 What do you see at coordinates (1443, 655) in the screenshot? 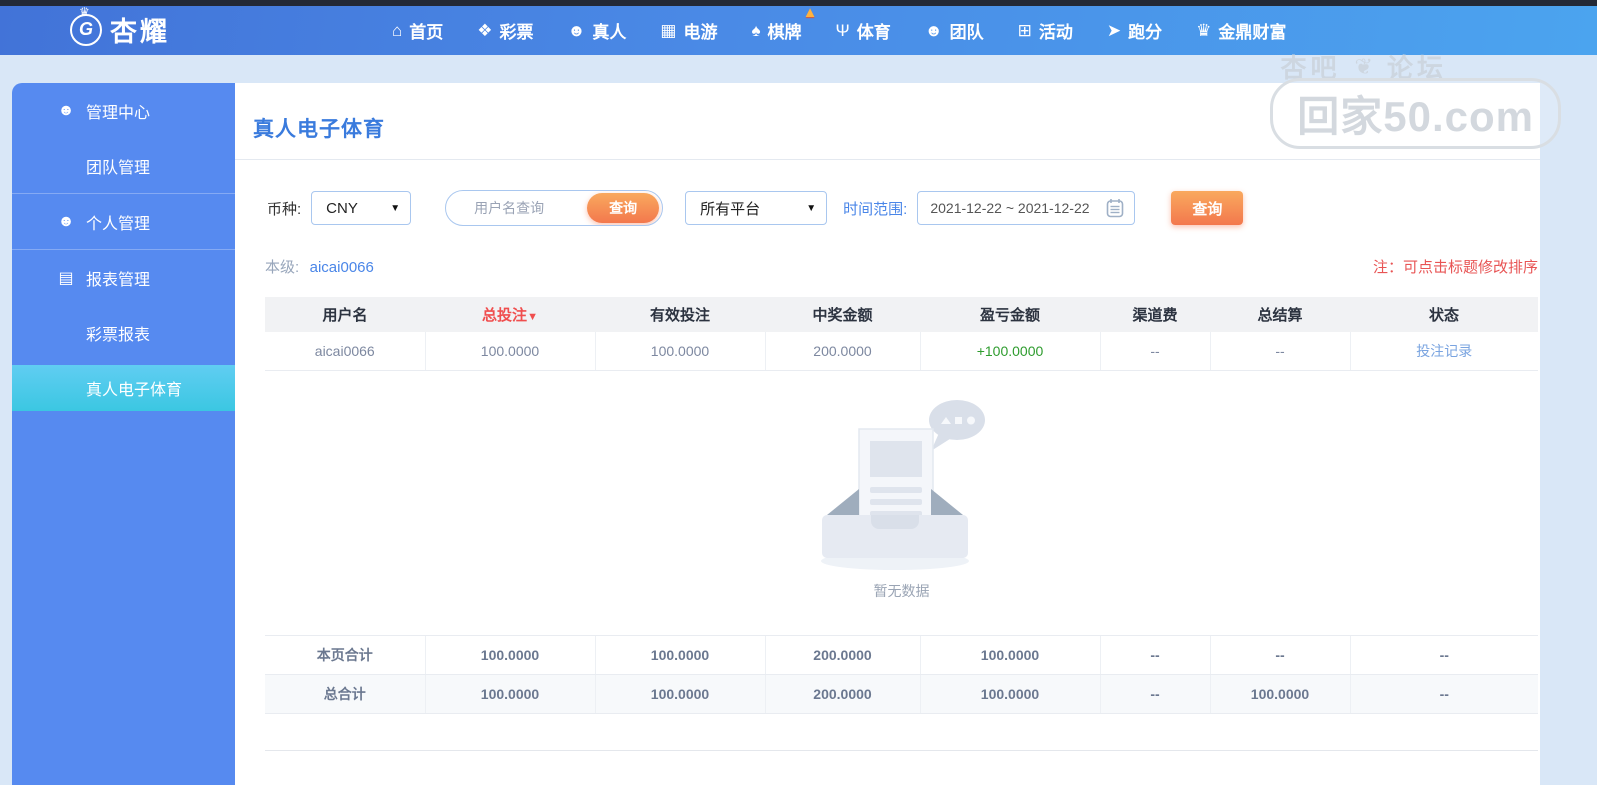
I see `page-total-value: --` at bounding box center [1443, 655].